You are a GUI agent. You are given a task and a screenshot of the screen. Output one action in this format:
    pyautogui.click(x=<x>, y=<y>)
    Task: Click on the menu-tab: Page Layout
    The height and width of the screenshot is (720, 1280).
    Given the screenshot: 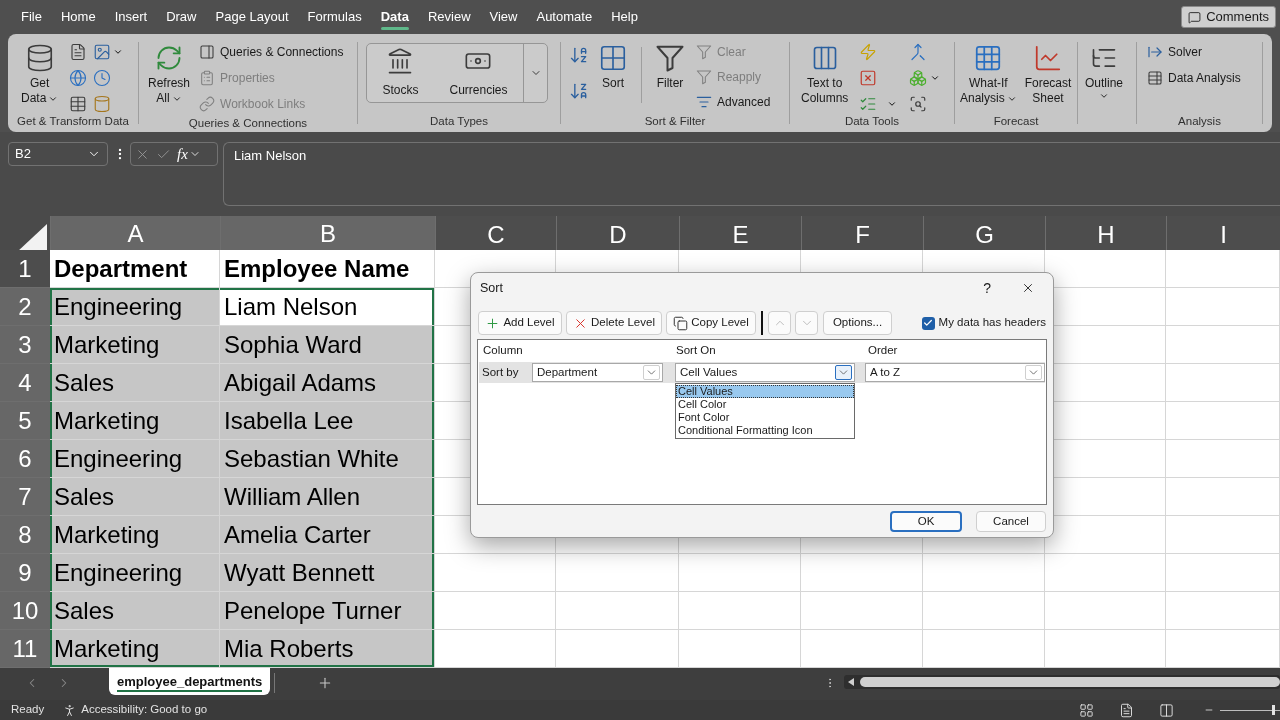 What is the action you would take?
    pyautogui.click(x=252, y=17)
    